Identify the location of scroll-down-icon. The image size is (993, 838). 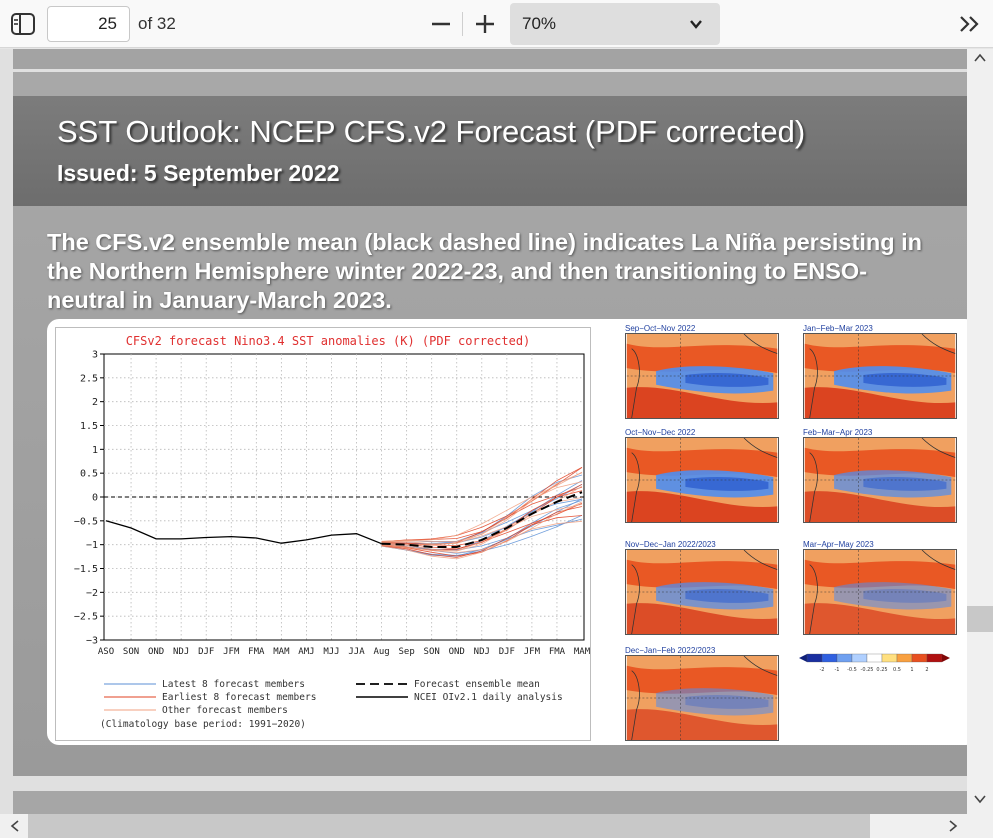
(980, 799).